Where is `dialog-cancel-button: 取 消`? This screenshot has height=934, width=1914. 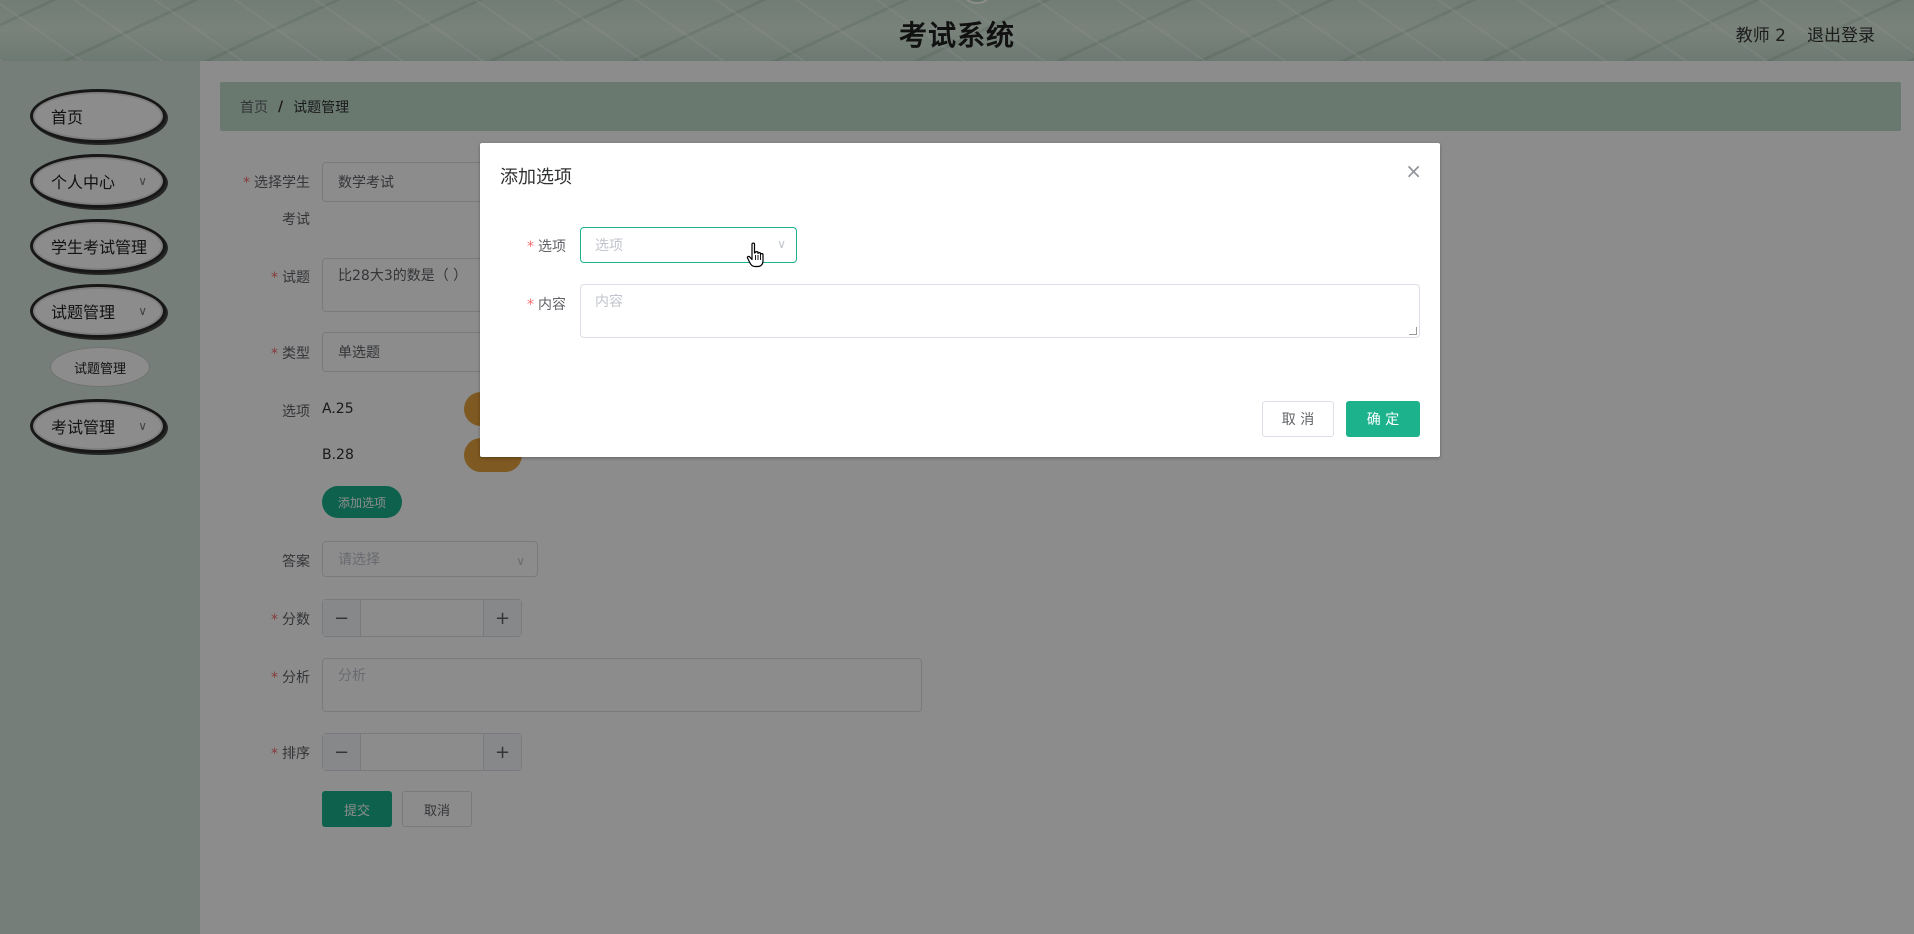 dialog-cancel-button: 取 消 is located at coordinates (1298, 419).